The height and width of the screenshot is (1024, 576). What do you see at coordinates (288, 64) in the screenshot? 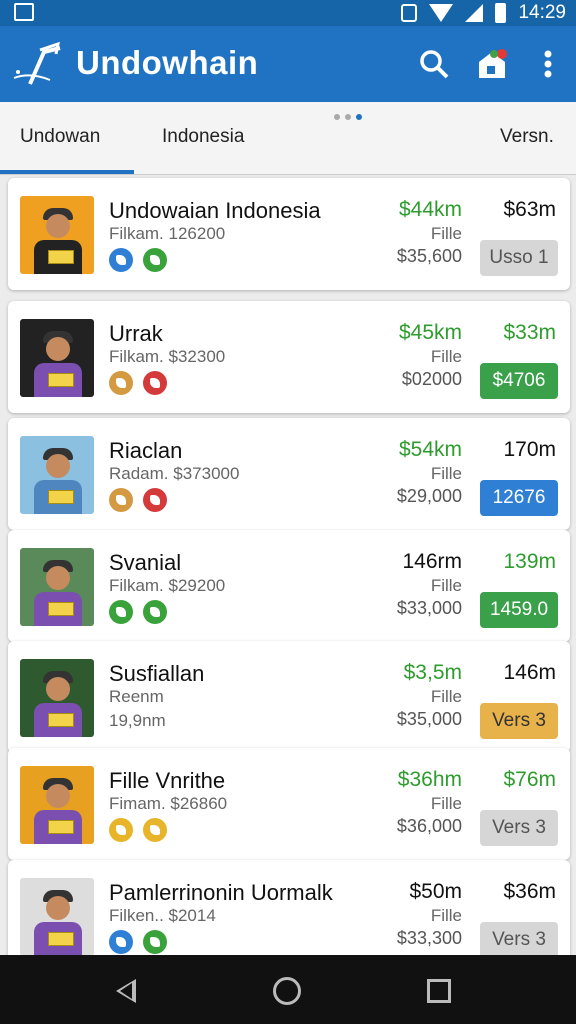
I see `app-bar: Undowhain` at bounding box center [288, 64].